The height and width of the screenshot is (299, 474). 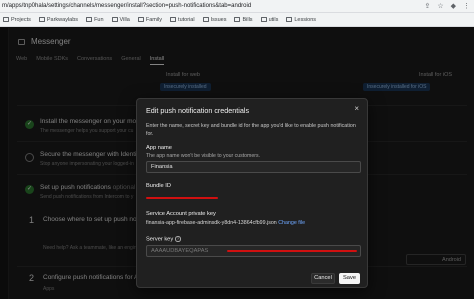 What do you see at coordinates (292, 251) in the screenshot?
I see `redacted-server-key` at bounding box center [292, 251].